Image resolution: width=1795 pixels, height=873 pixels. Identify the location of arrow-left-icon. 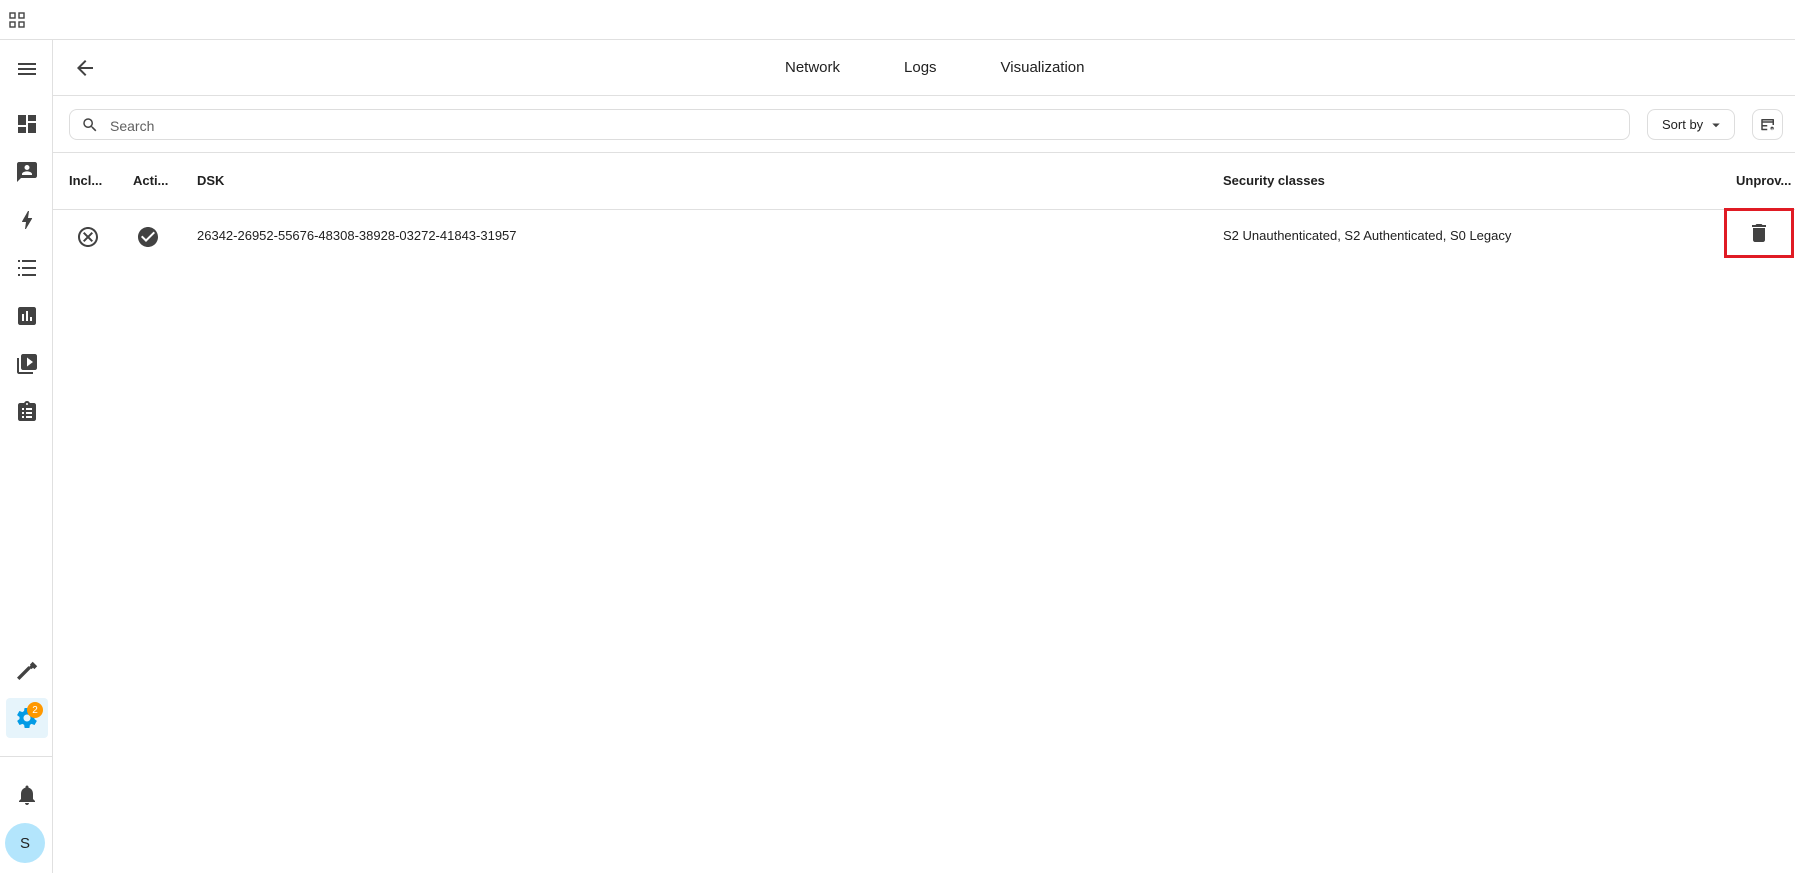
(85, 68).